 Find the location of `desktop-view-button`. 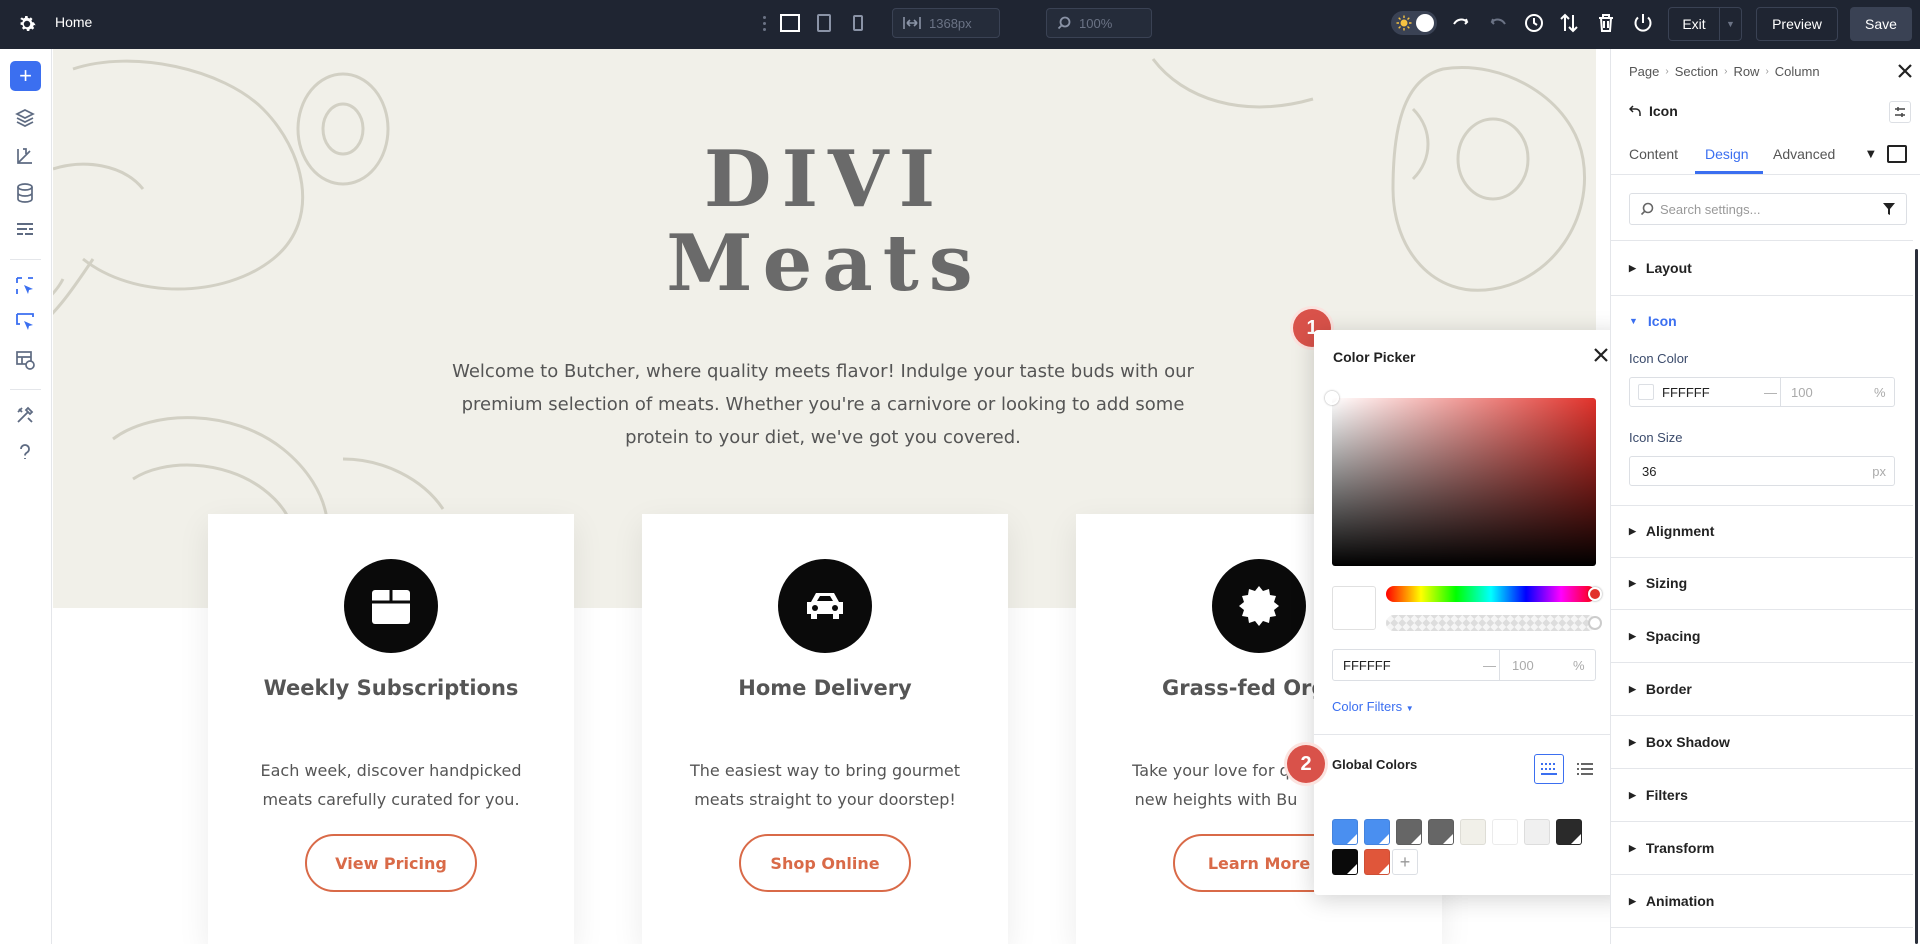

desktop-view-button is located at coordinates (790, 23).